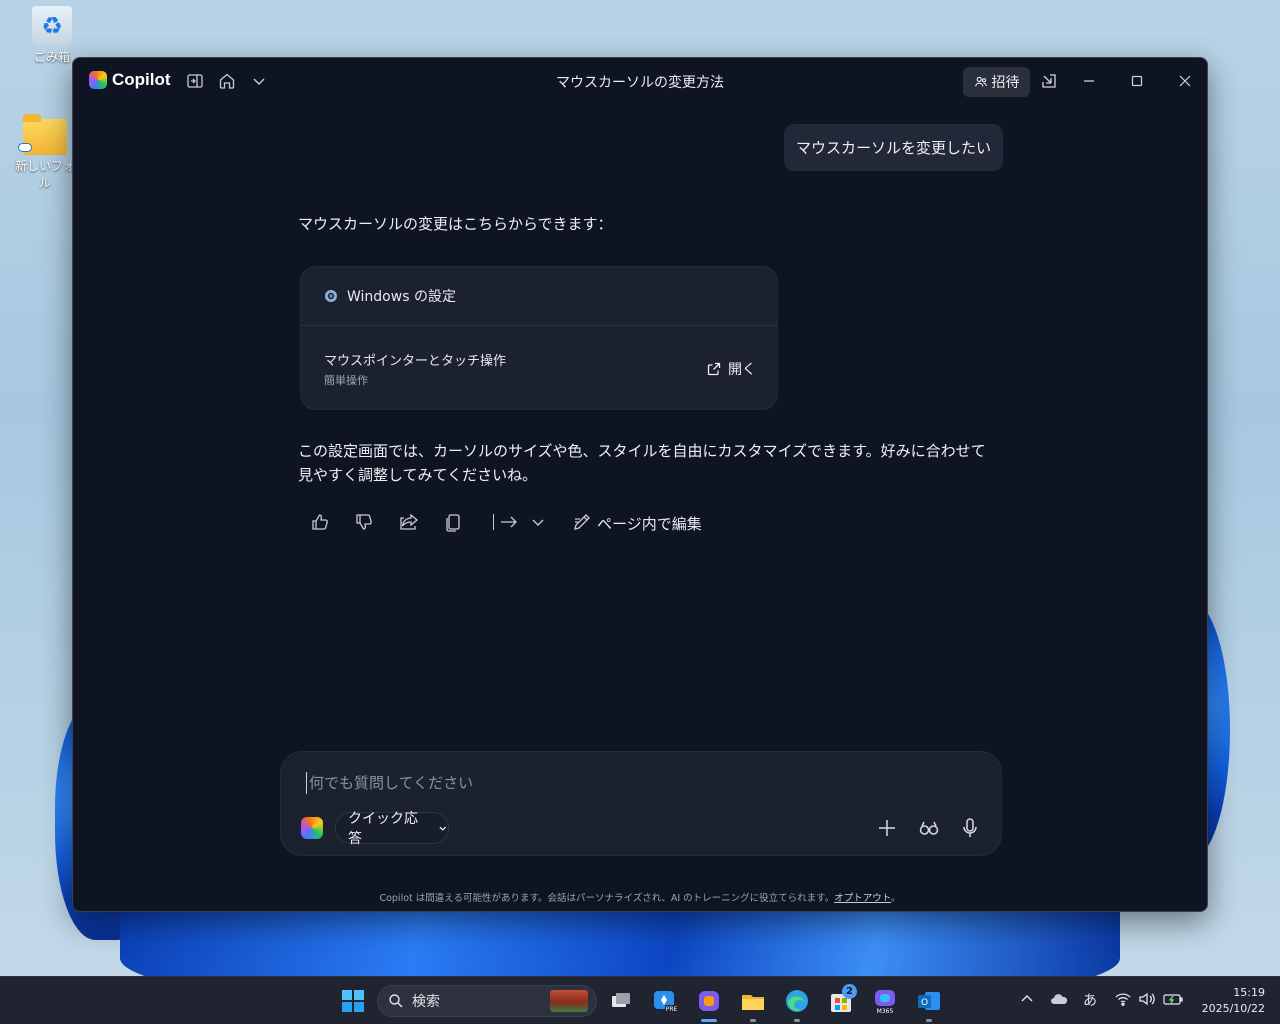 The image size is (1280, 1024). What do you see at coordinates (44, 174) in the screenshot?
I see `desktop-icon-label: 新しいフォル` at bounding box center [44, 174].